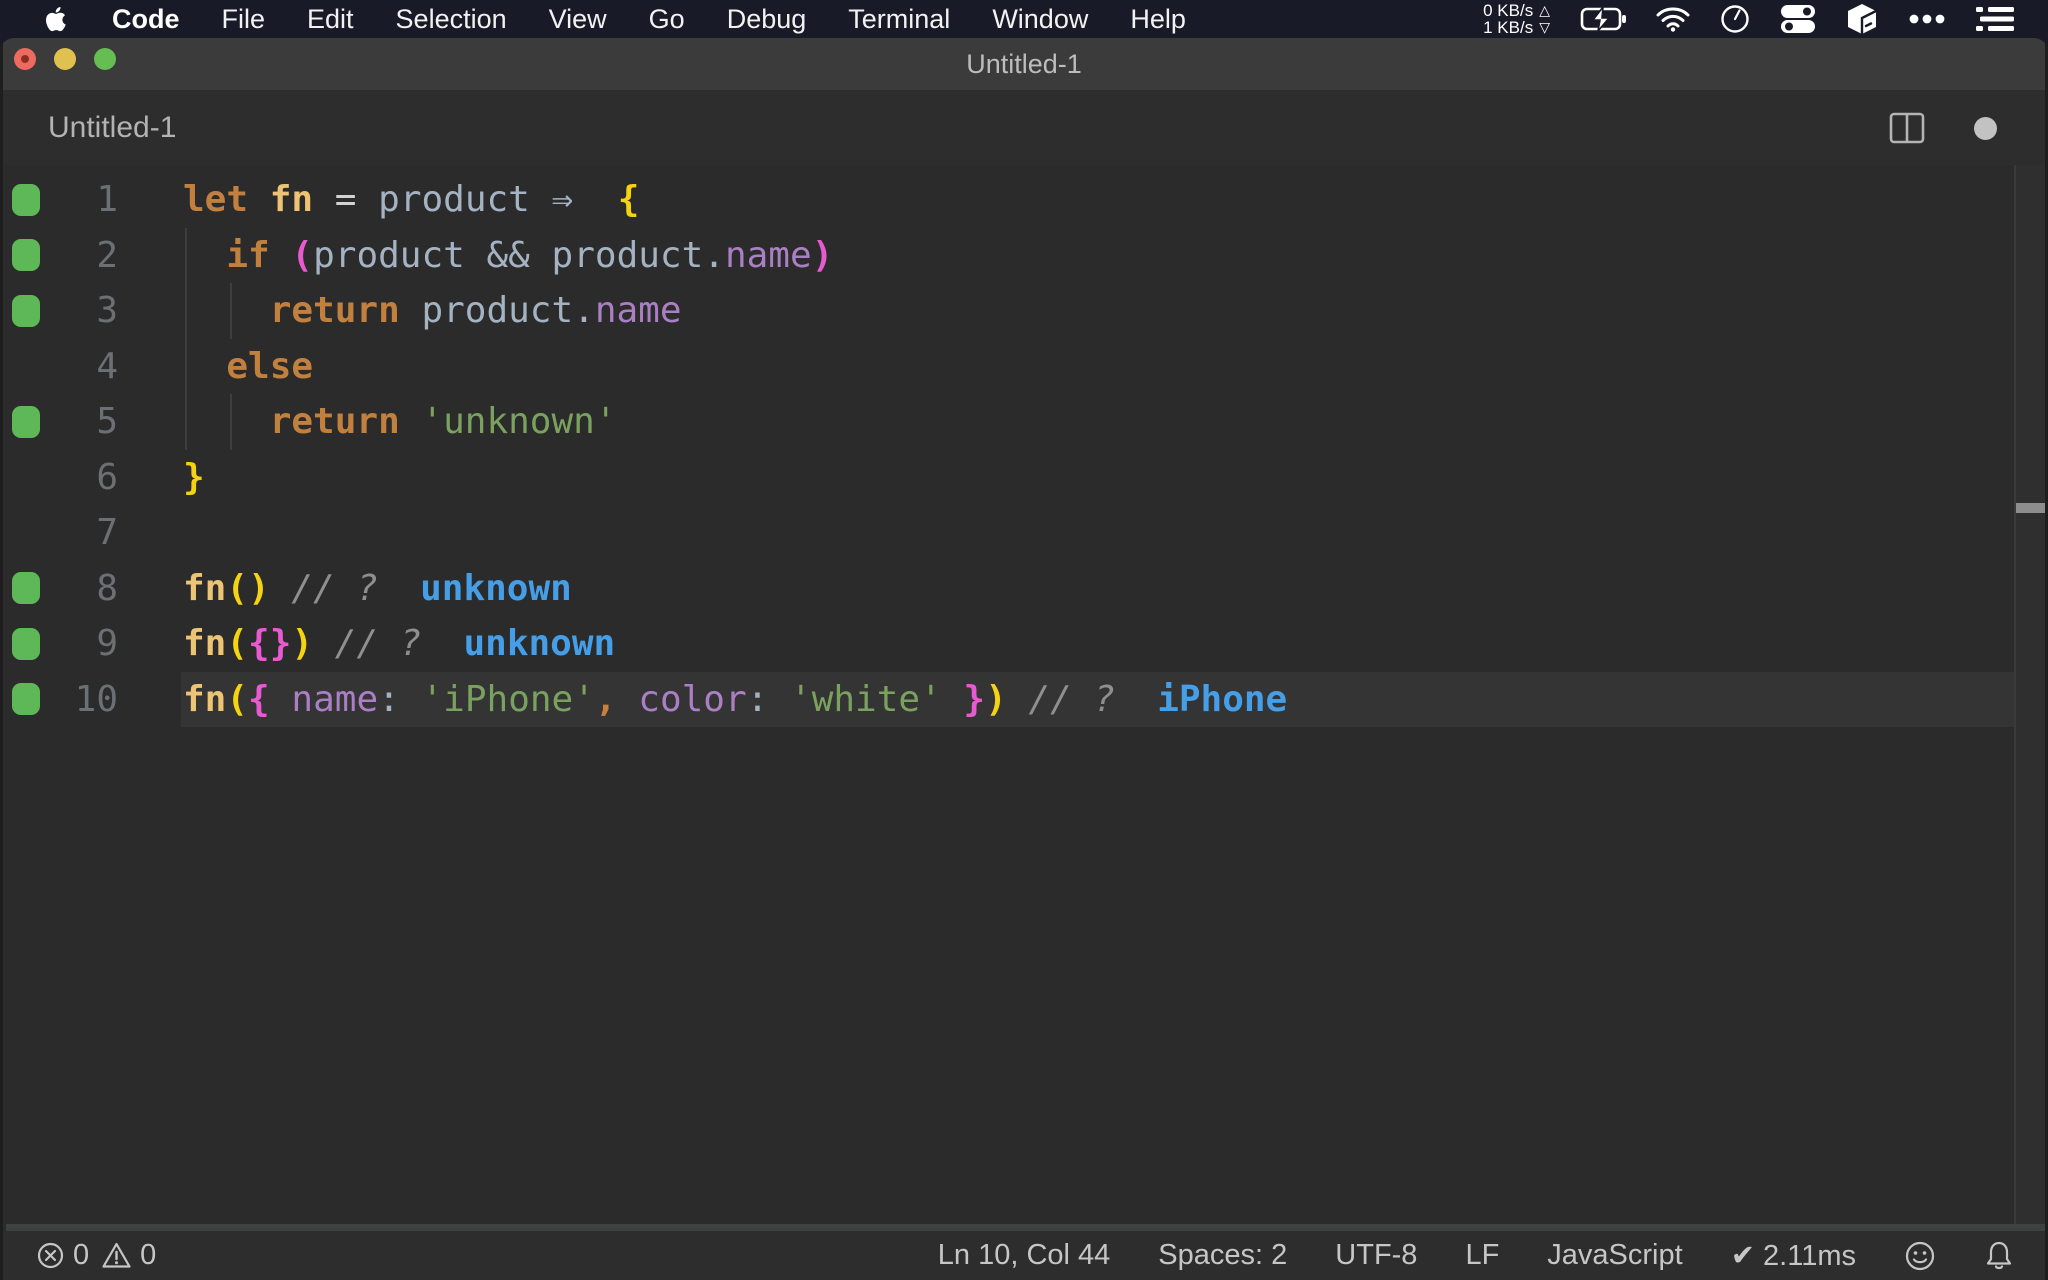 The width and height of the screenshot is (2048, 1280). I want to click on code-line-3: 3 return product. name, so click(1024, 311).